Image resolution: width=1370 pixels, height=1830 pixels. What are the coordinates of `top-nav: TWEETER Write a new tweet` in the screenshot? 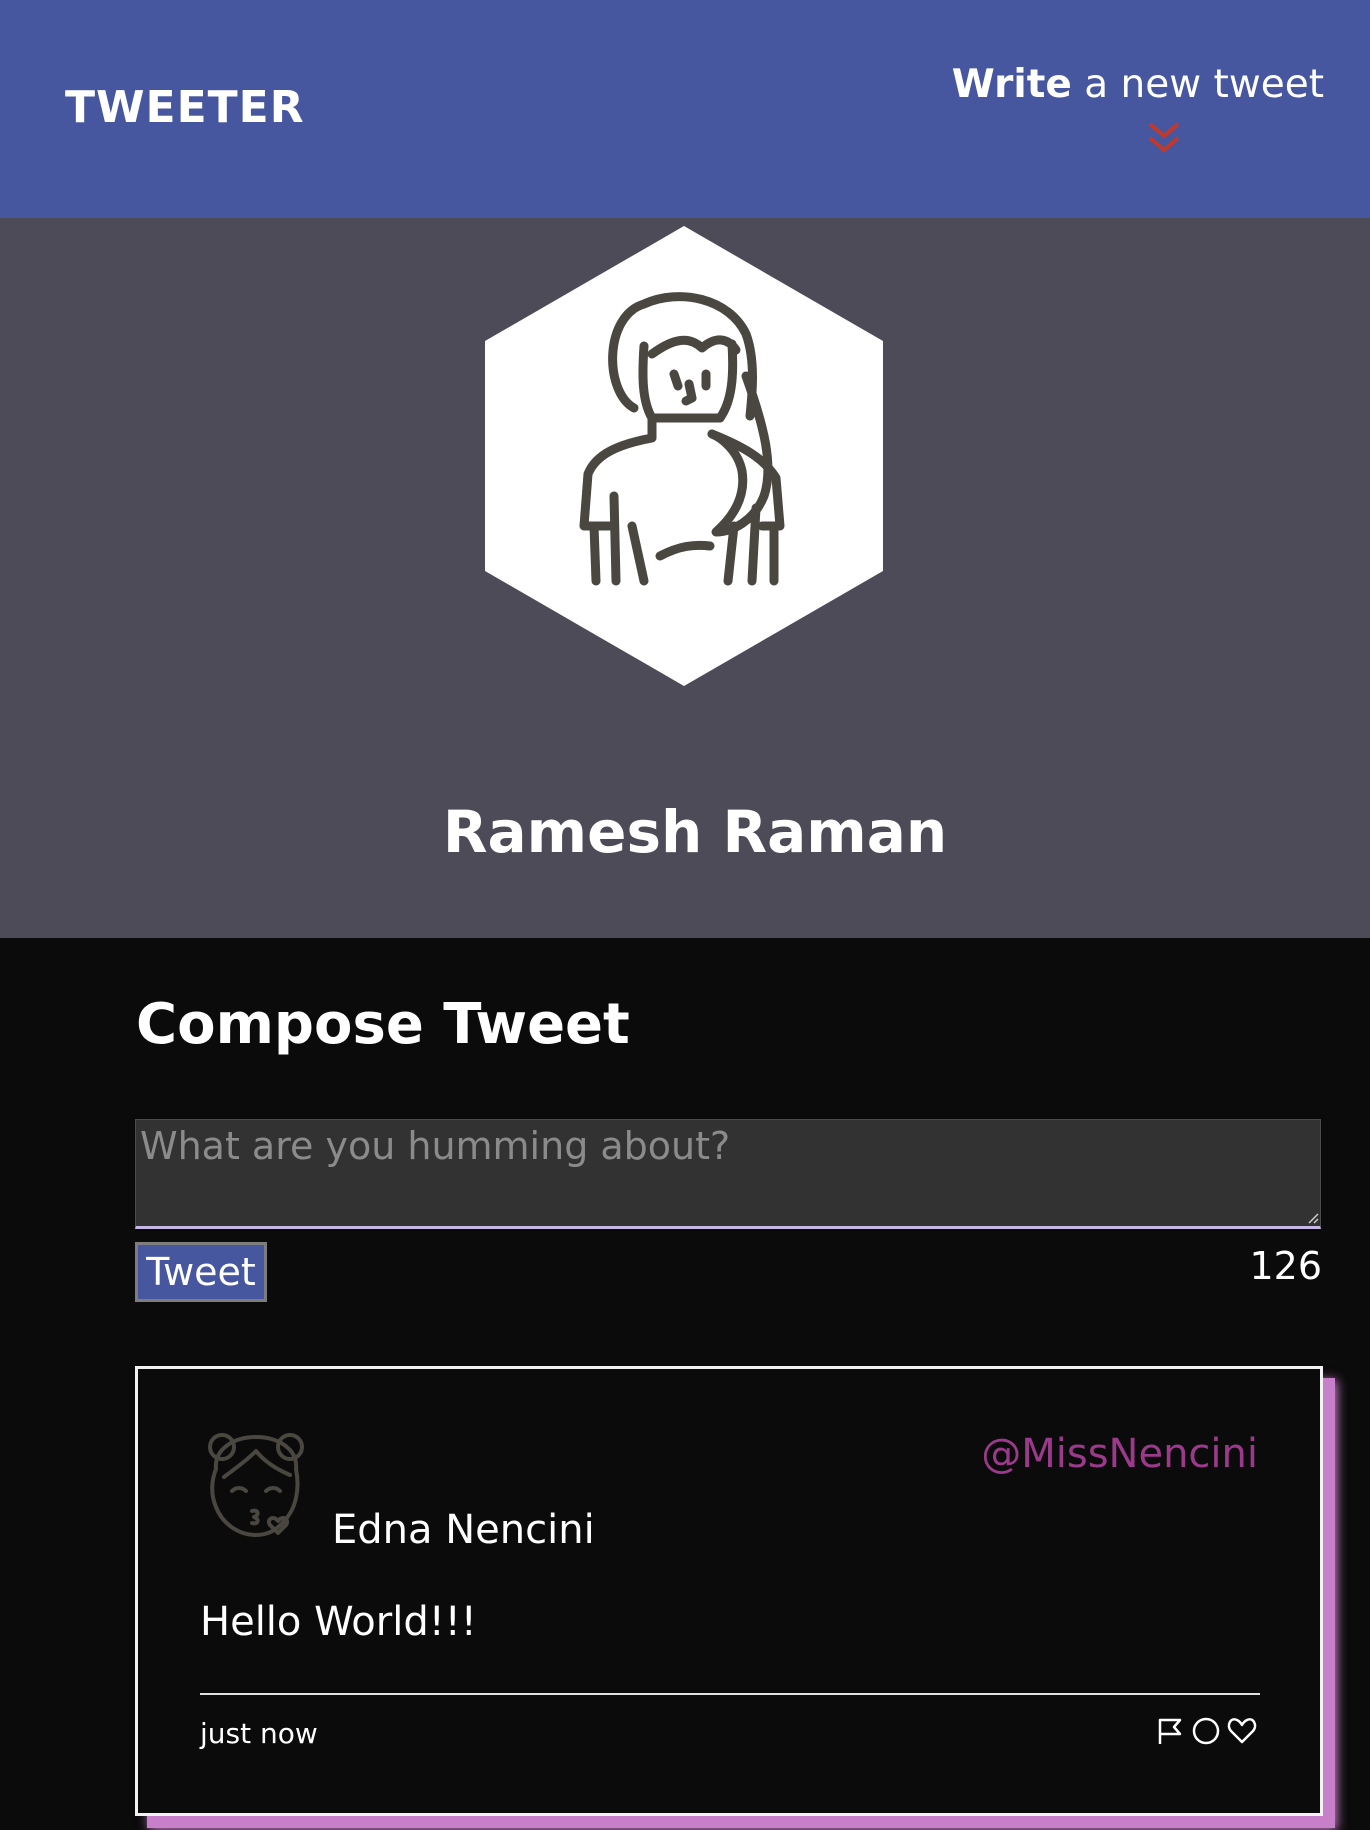 It's located at (685, 109).